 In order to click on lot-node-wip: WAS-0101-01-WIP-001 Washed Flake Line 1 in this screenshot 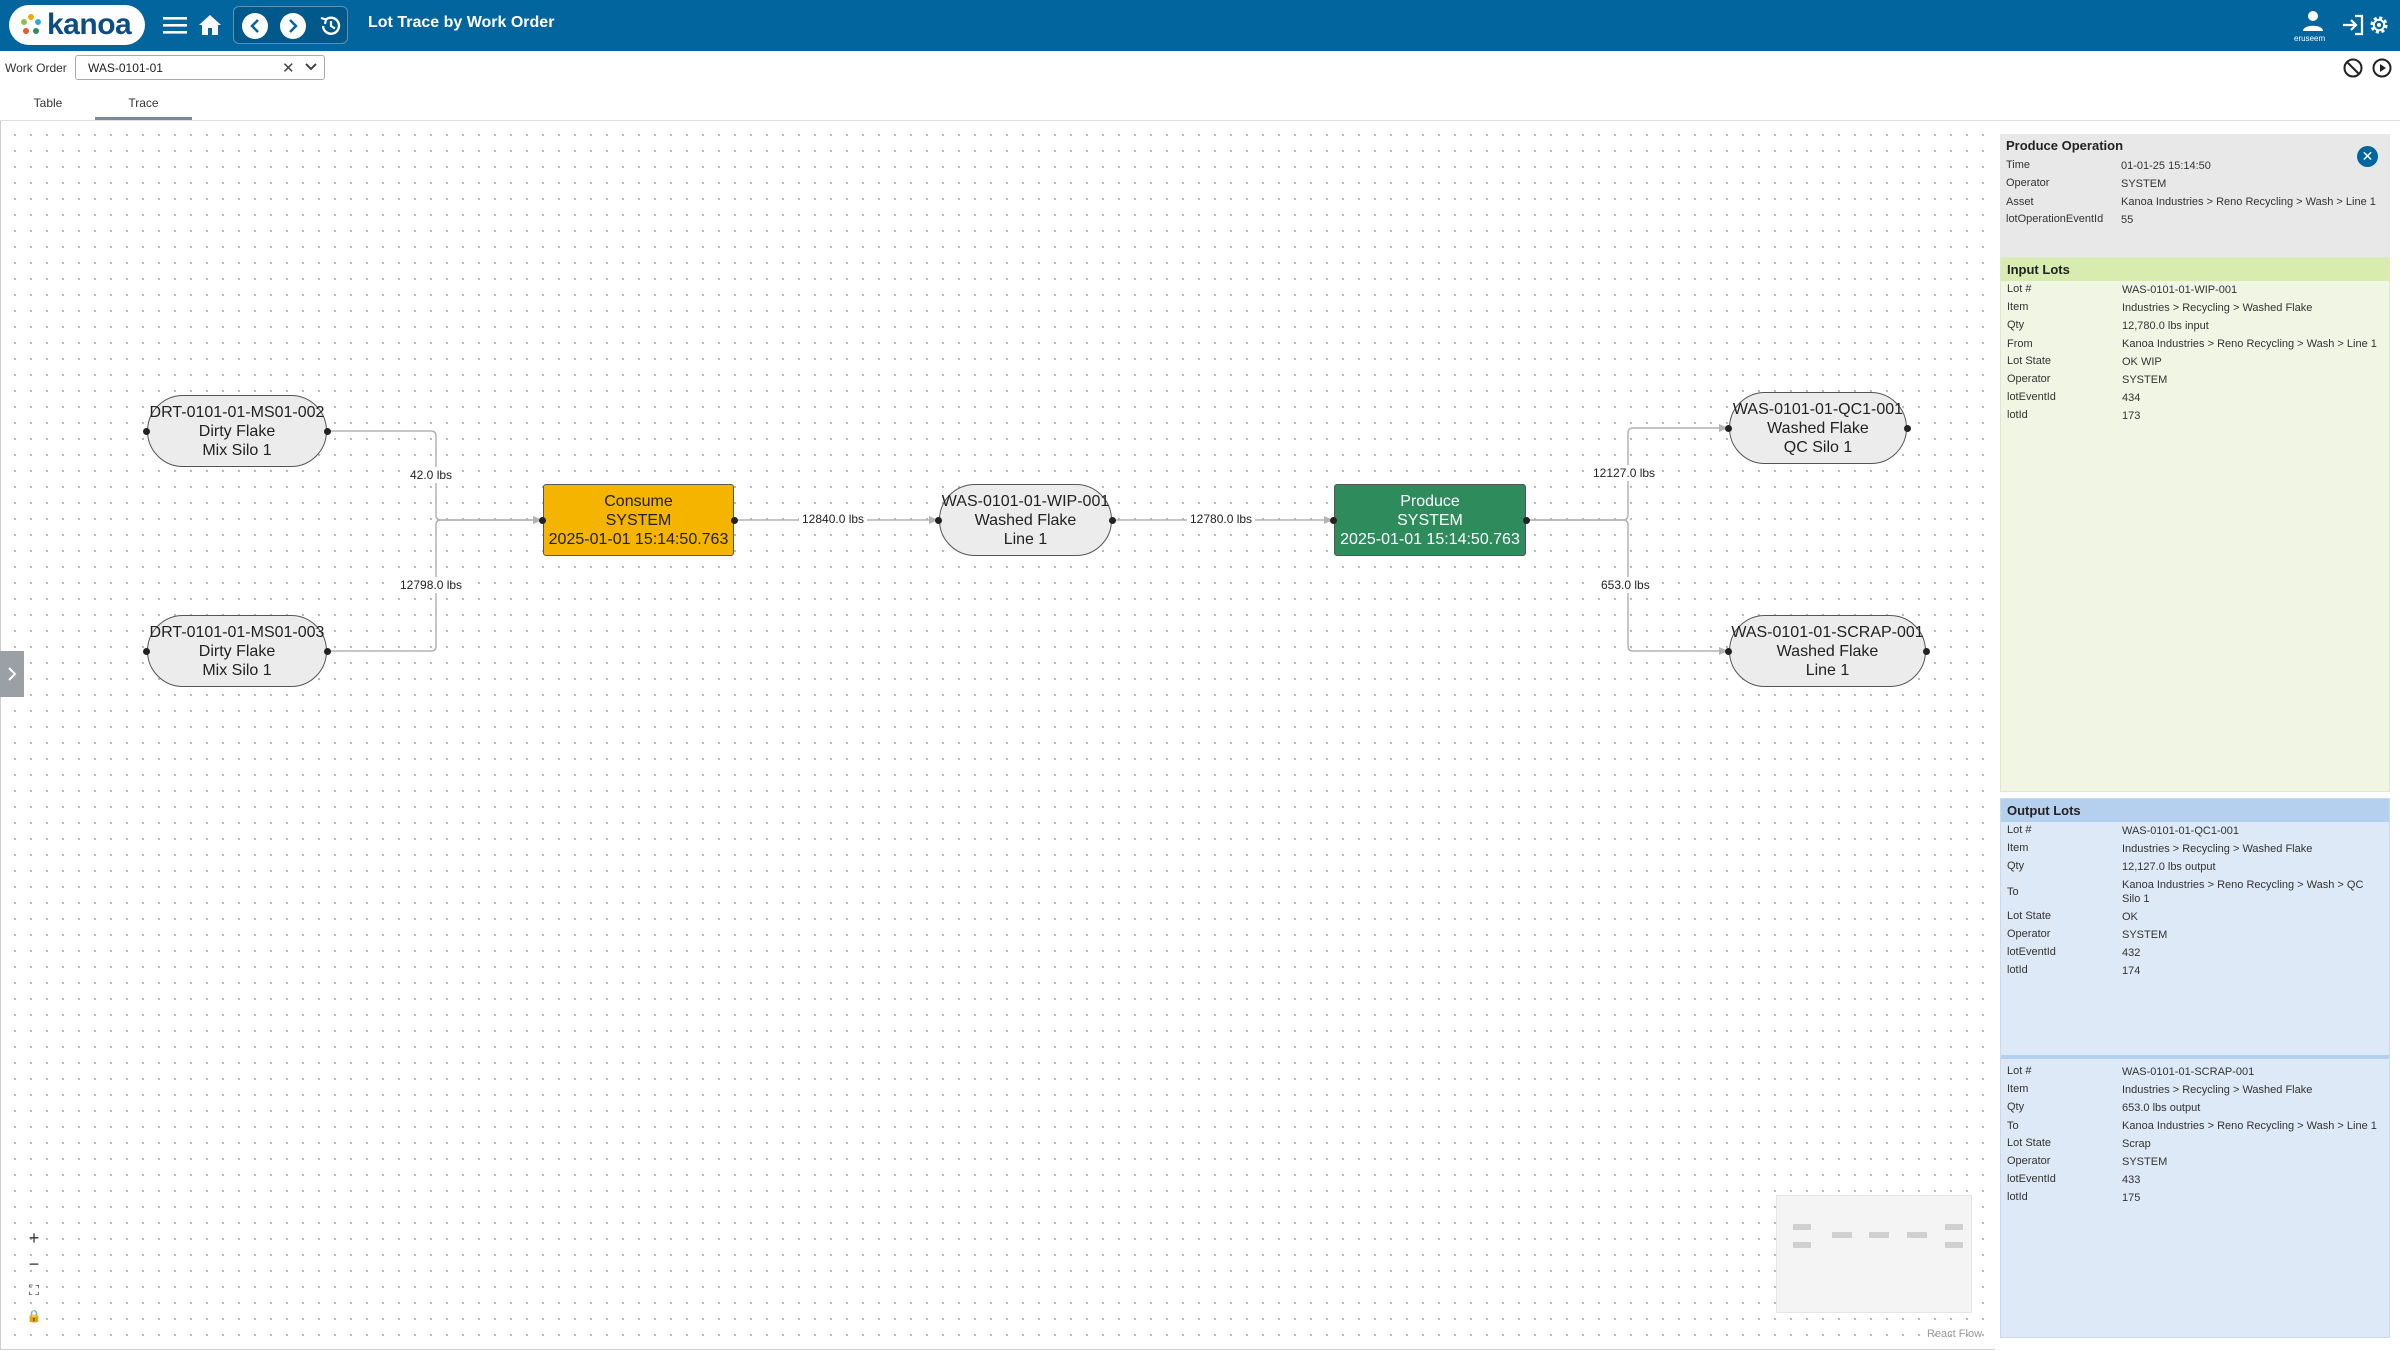, I will do `click(1025, 520)`.